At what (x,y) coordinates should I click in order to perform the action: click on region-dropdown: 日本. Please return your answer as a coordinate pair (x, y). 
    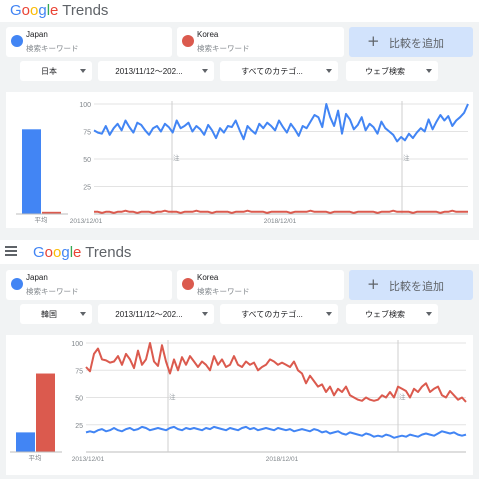
    Looking at the image, I should click on (56, 71).